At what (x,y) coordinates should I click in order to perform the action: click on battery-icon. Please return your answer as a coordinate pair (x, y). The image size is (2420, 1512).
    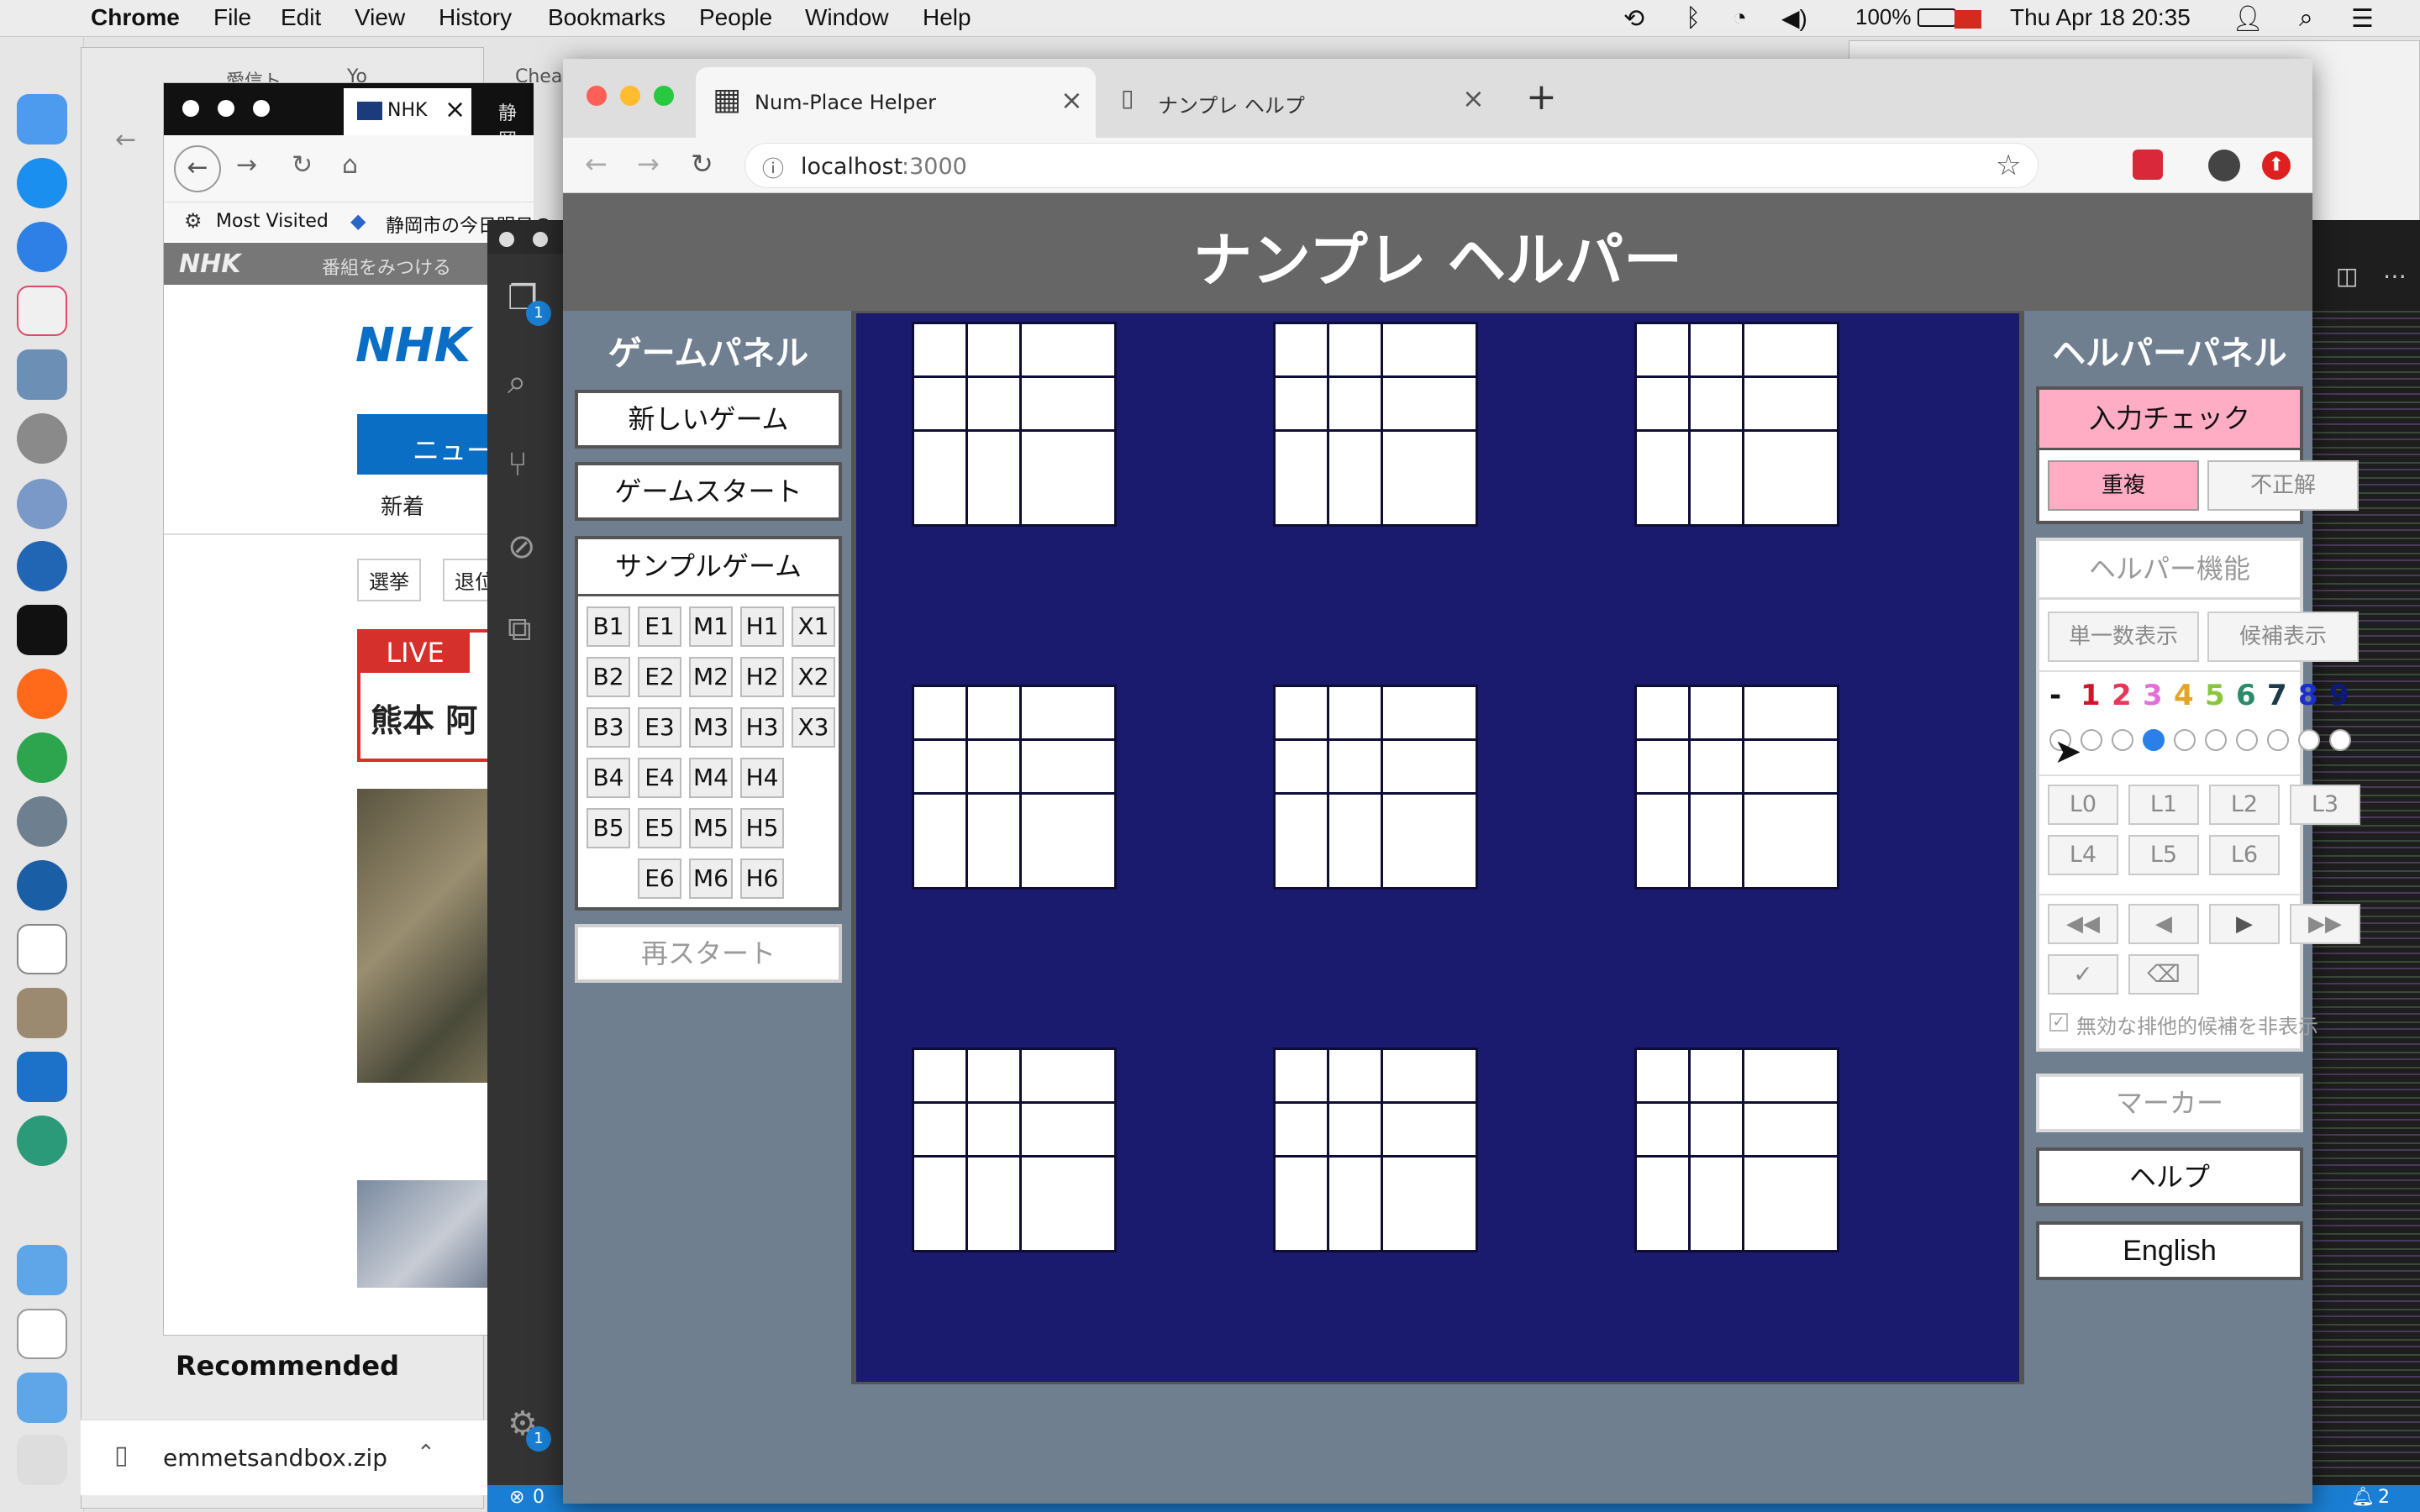
    Looking at the image, I should click on (1937, 17).